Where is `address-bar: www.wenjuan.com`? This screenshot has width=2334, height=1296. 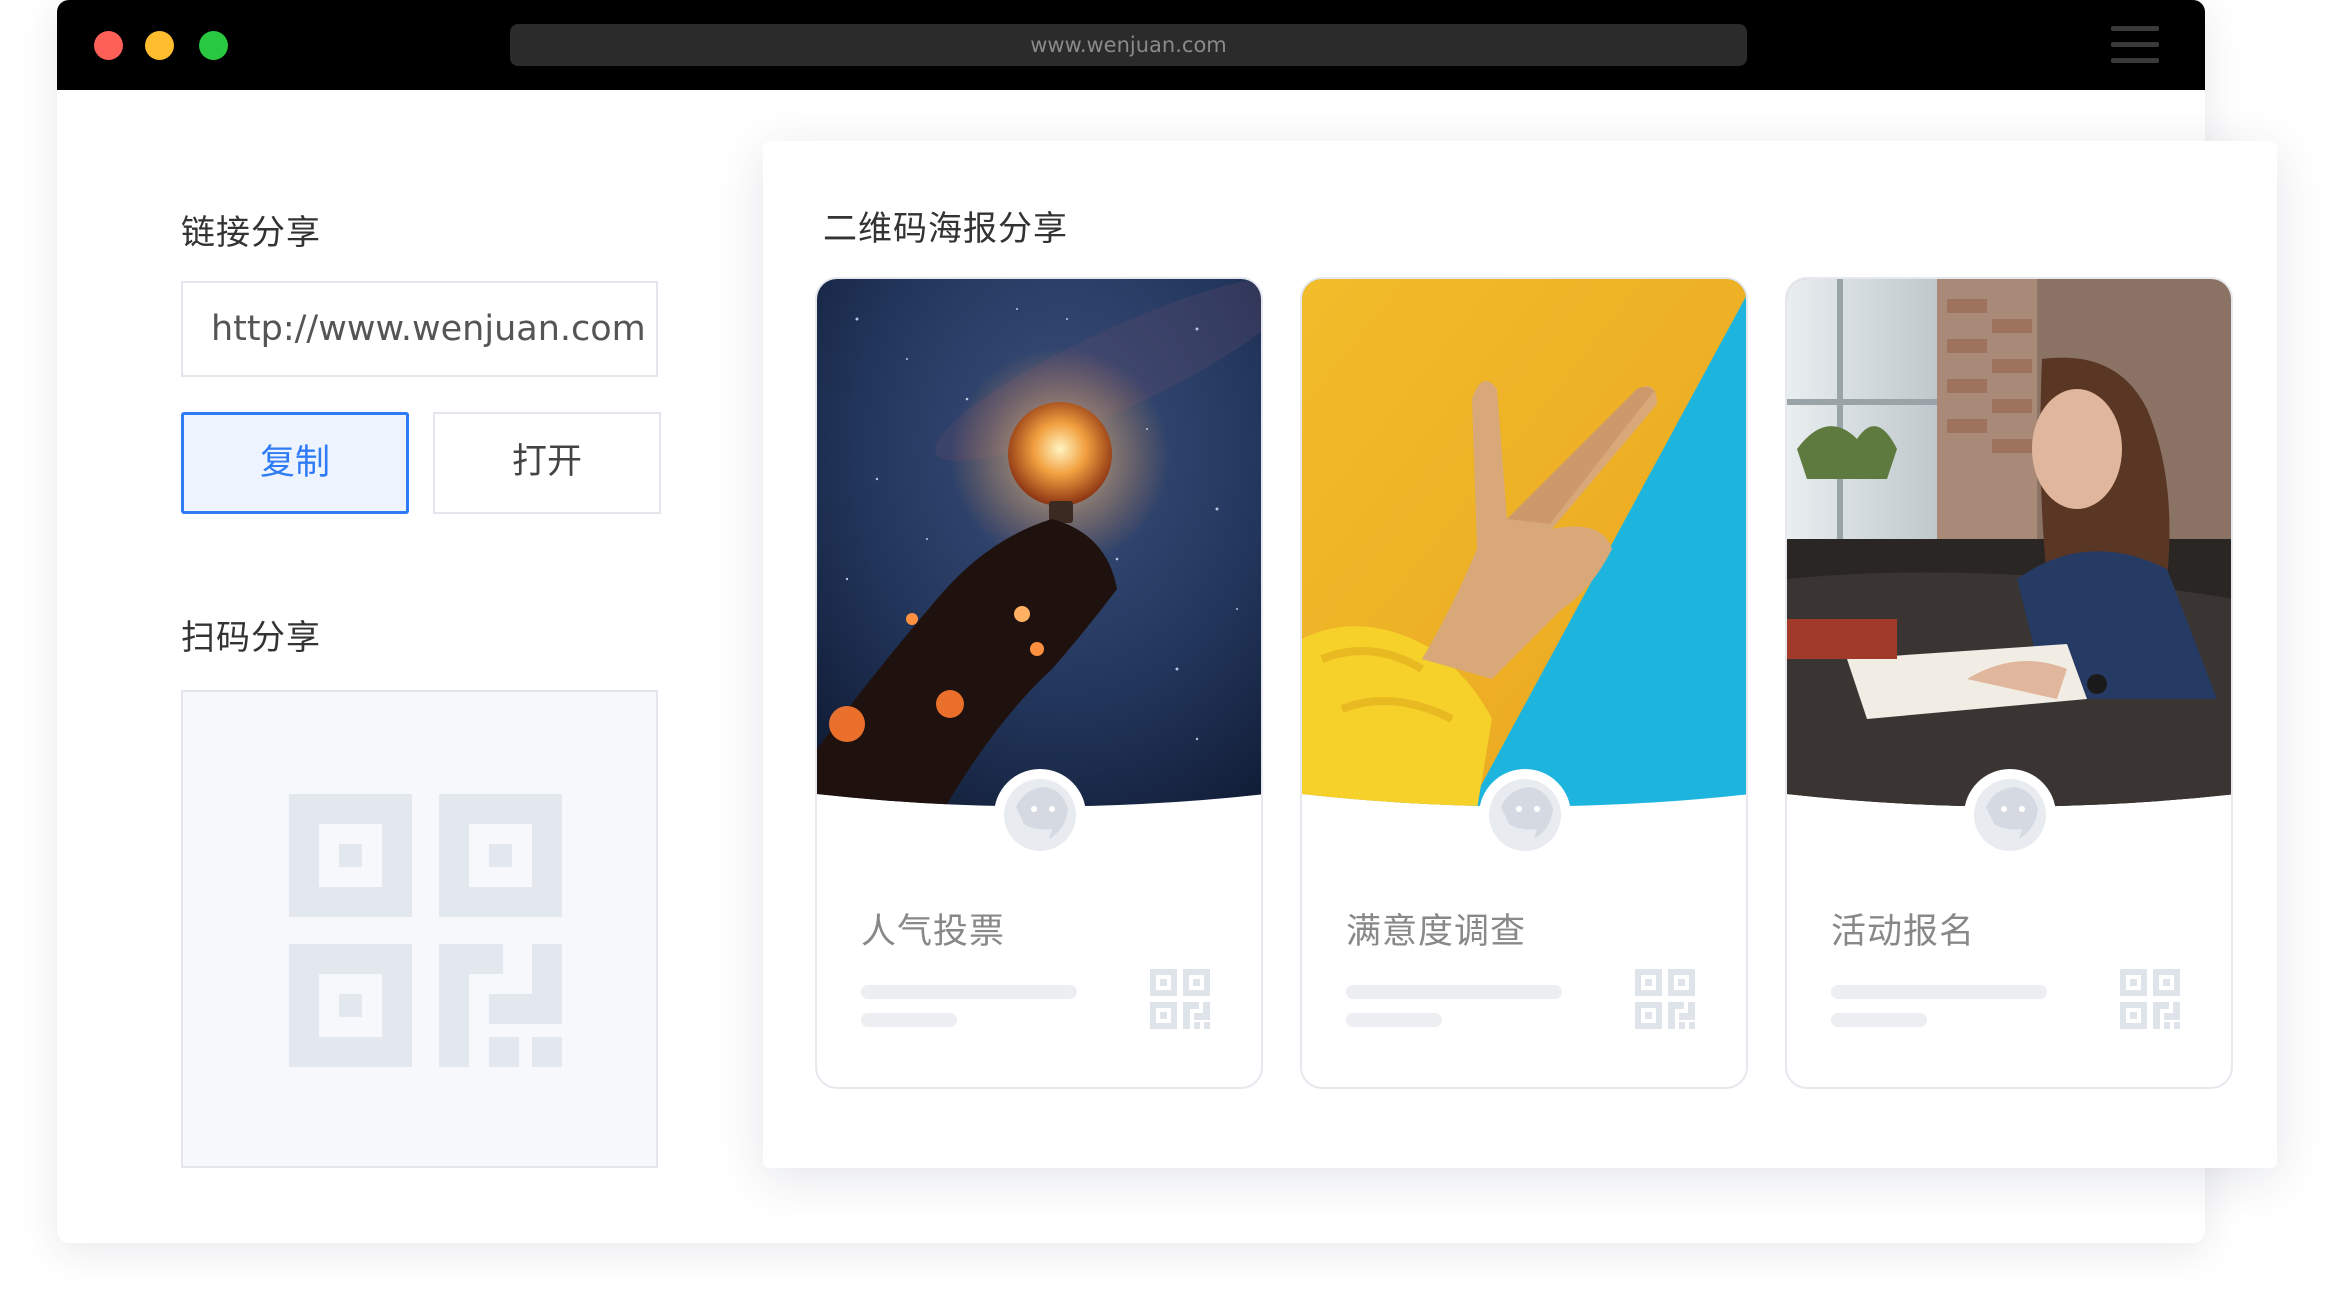
address-bar: www.wenjuan.com is located at coordinates (1128, 45).